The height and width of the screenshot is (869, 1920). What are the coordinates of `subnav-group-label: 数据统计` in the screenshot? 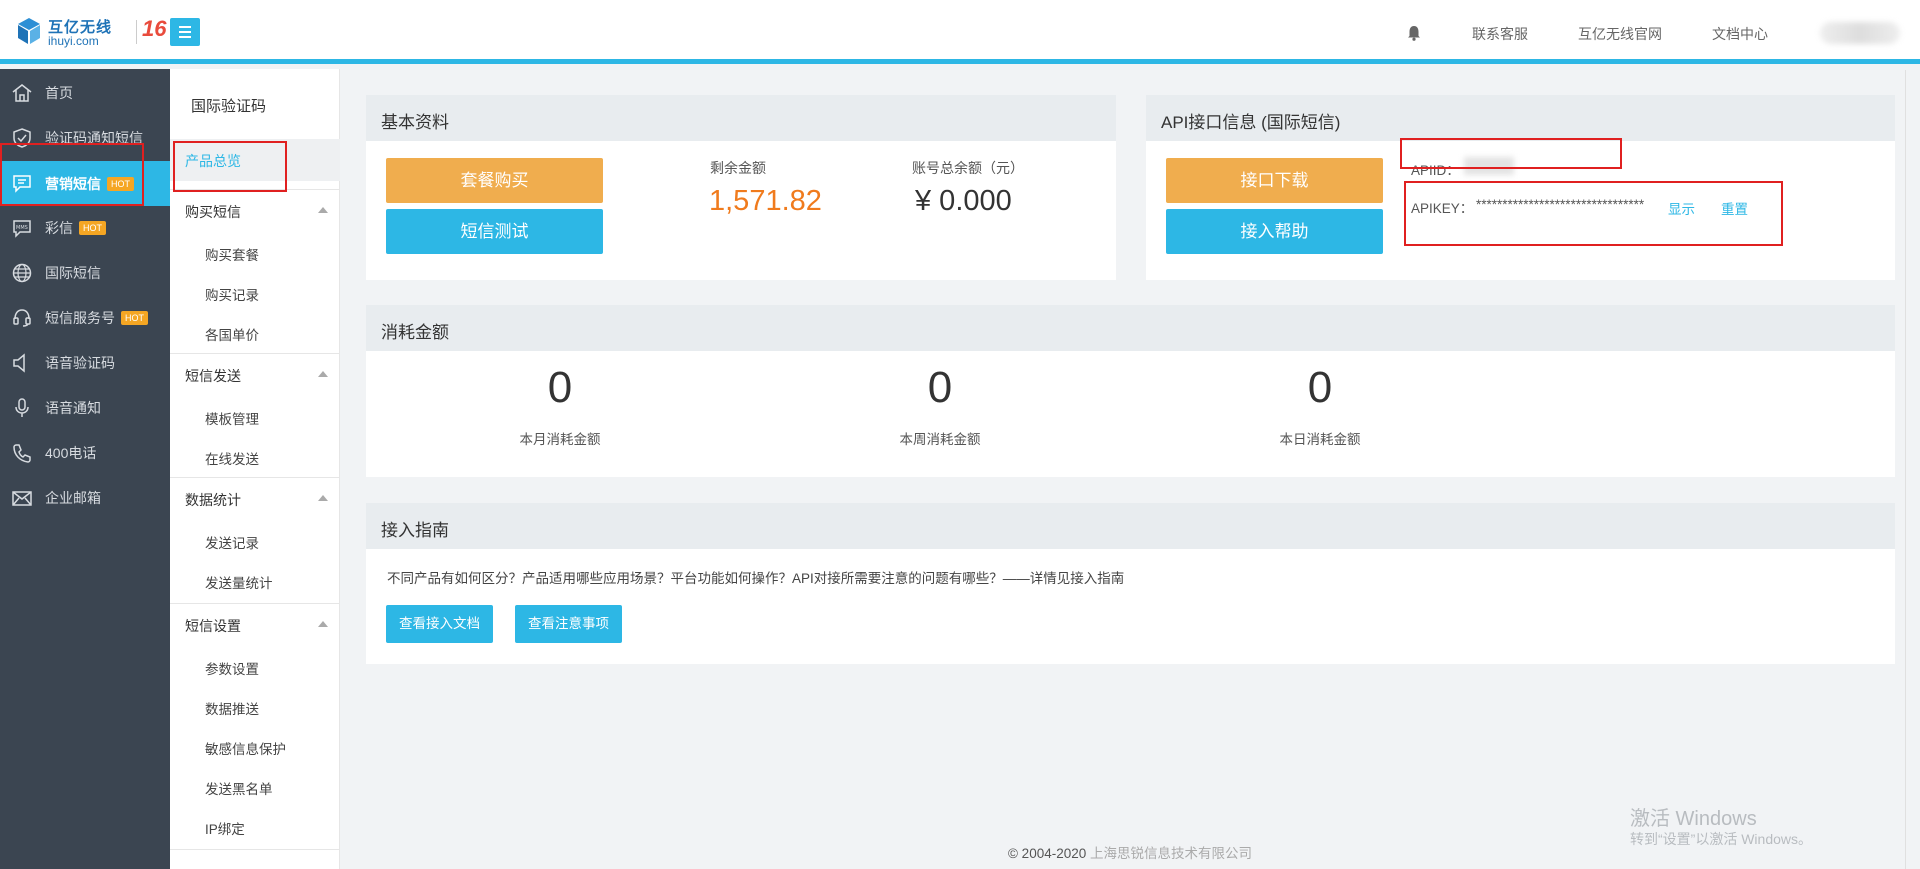 It's located at (213, 500).